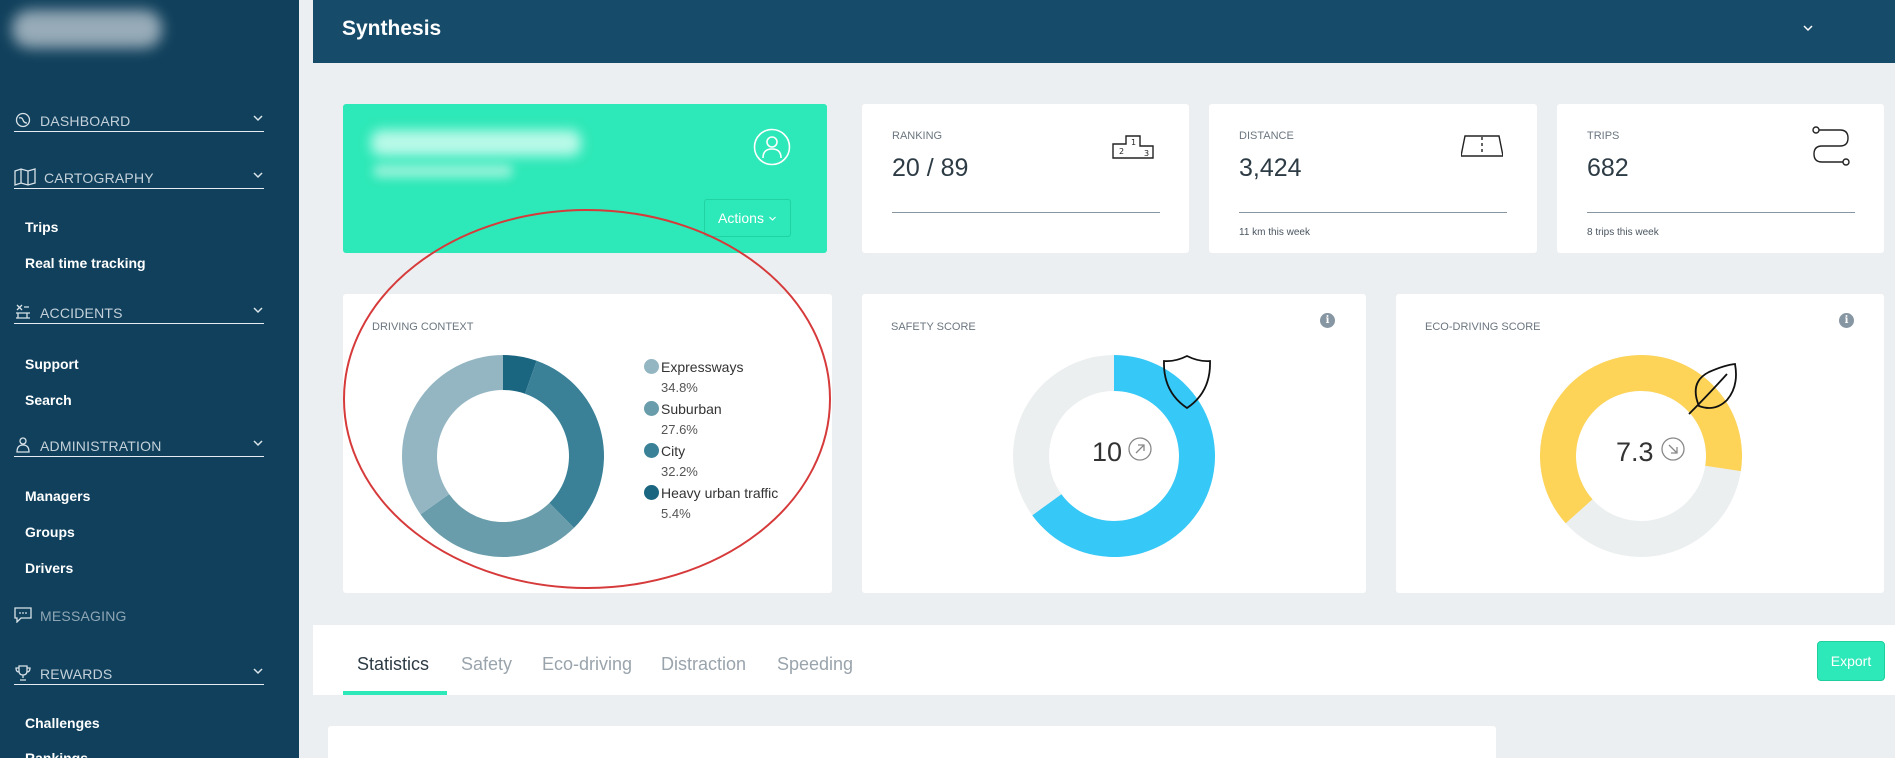 The height and width of the screenshot is (758, 1895). I want to click on sidebar-item-managers: Managers, so click(57, 496).